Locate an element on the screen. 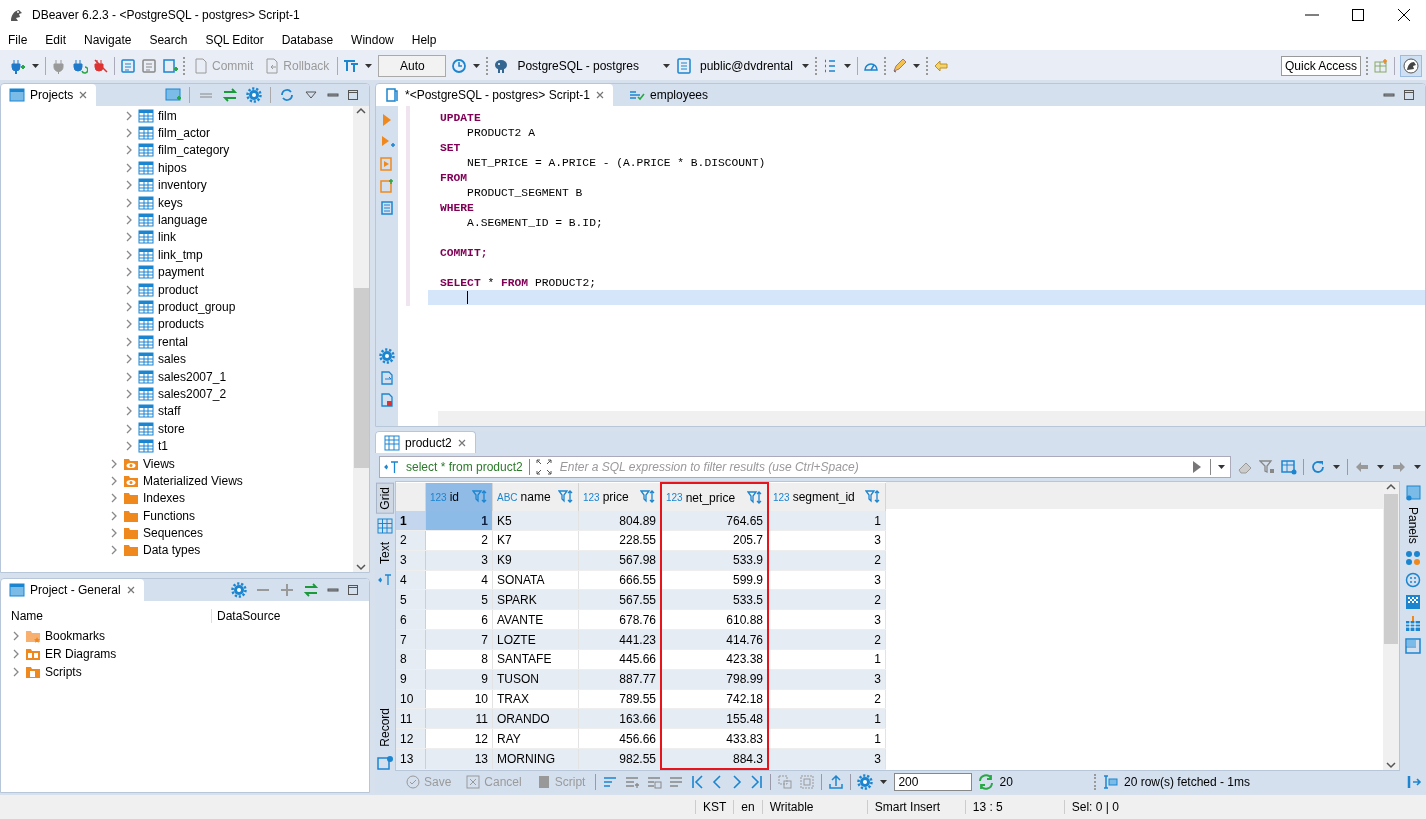 The image size is (1426, 819). execute-script-icon is located at coordinates (387, 142).